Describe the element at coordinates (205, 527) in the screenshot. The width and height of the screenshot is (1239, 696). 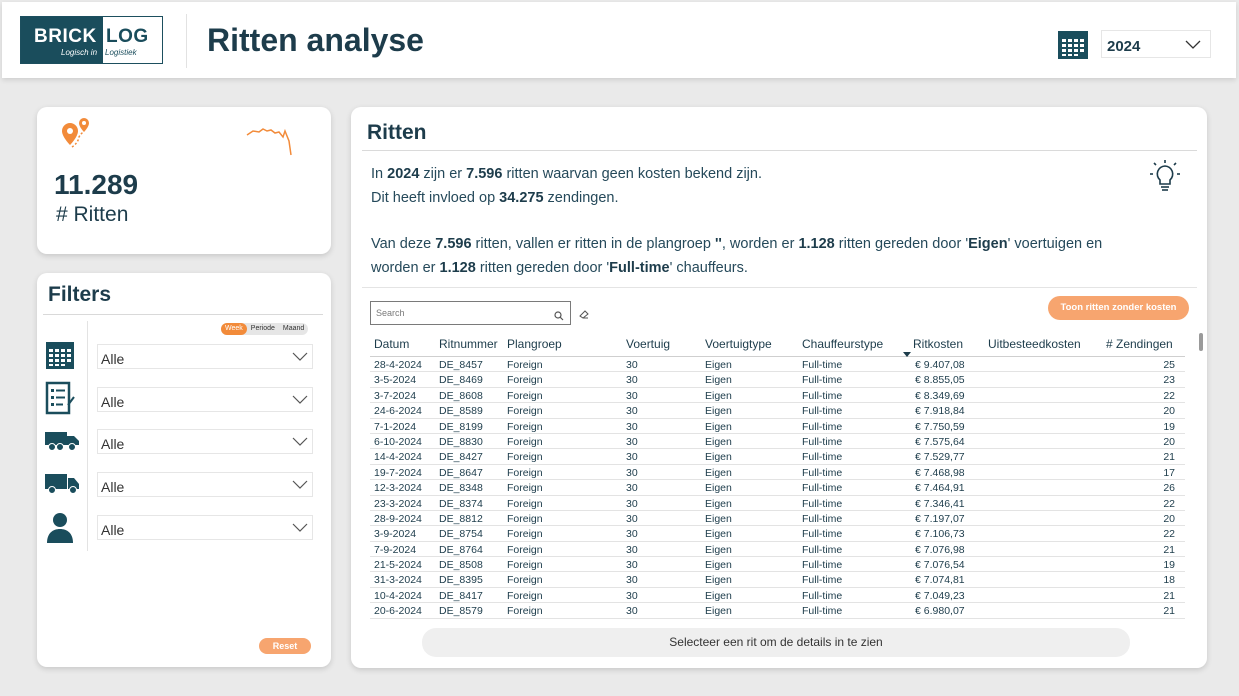
I see `filter-select-chauffeurstype: Alle` at that location.